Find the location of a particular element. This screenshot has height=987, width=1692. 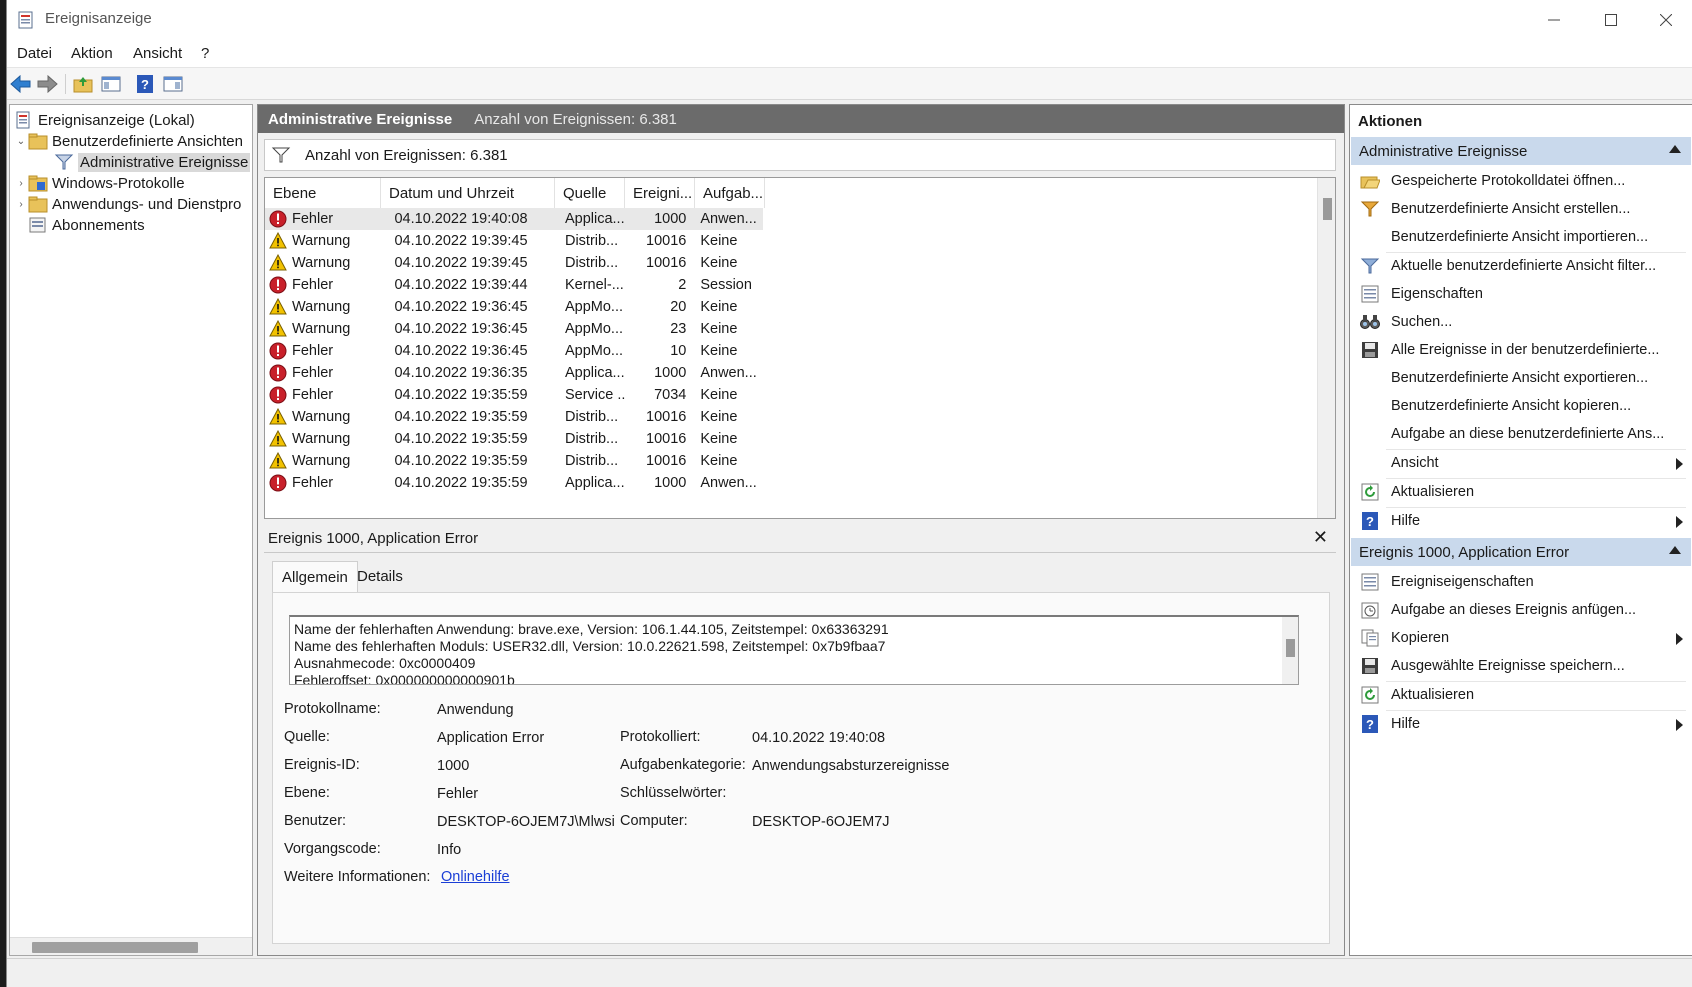

chevron-down-icon: ⌄ is located at coordinates (21, 141).